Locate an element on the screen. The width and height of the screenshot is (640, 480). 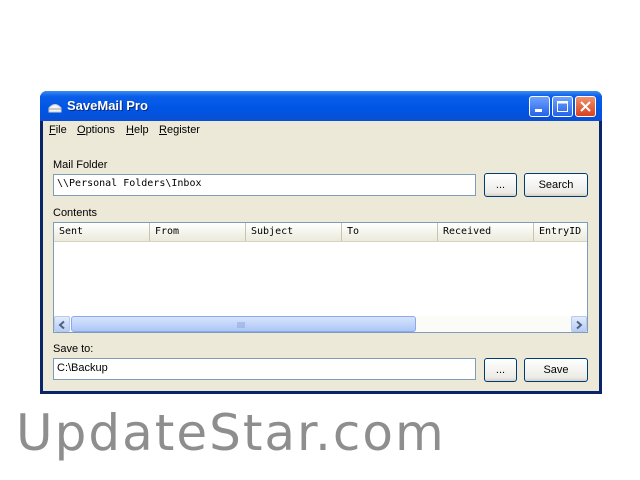
mail-app-icon is located at coordinates (55, 106).